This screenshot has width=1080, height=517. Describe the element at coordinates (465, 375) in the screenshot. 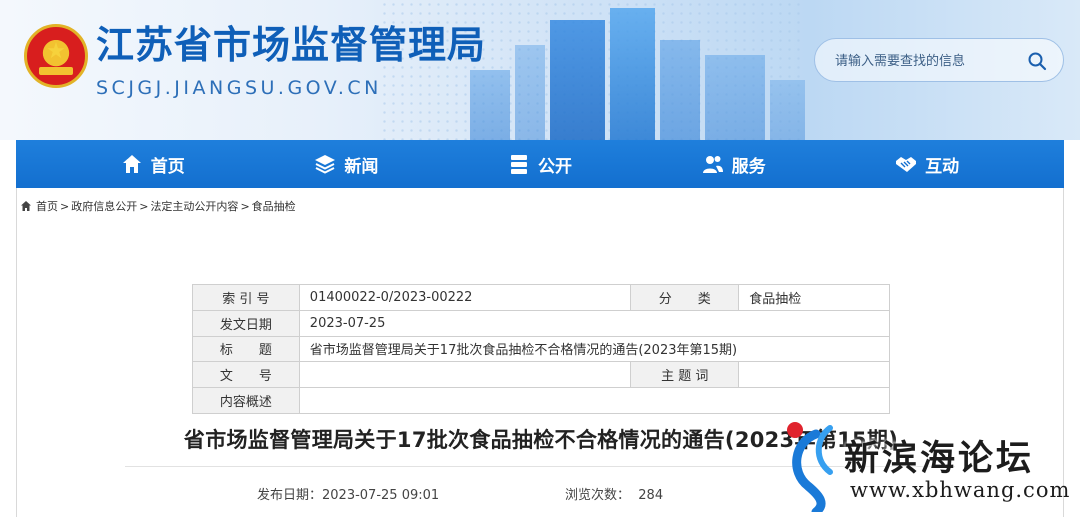

I see `docno-value` at that location.